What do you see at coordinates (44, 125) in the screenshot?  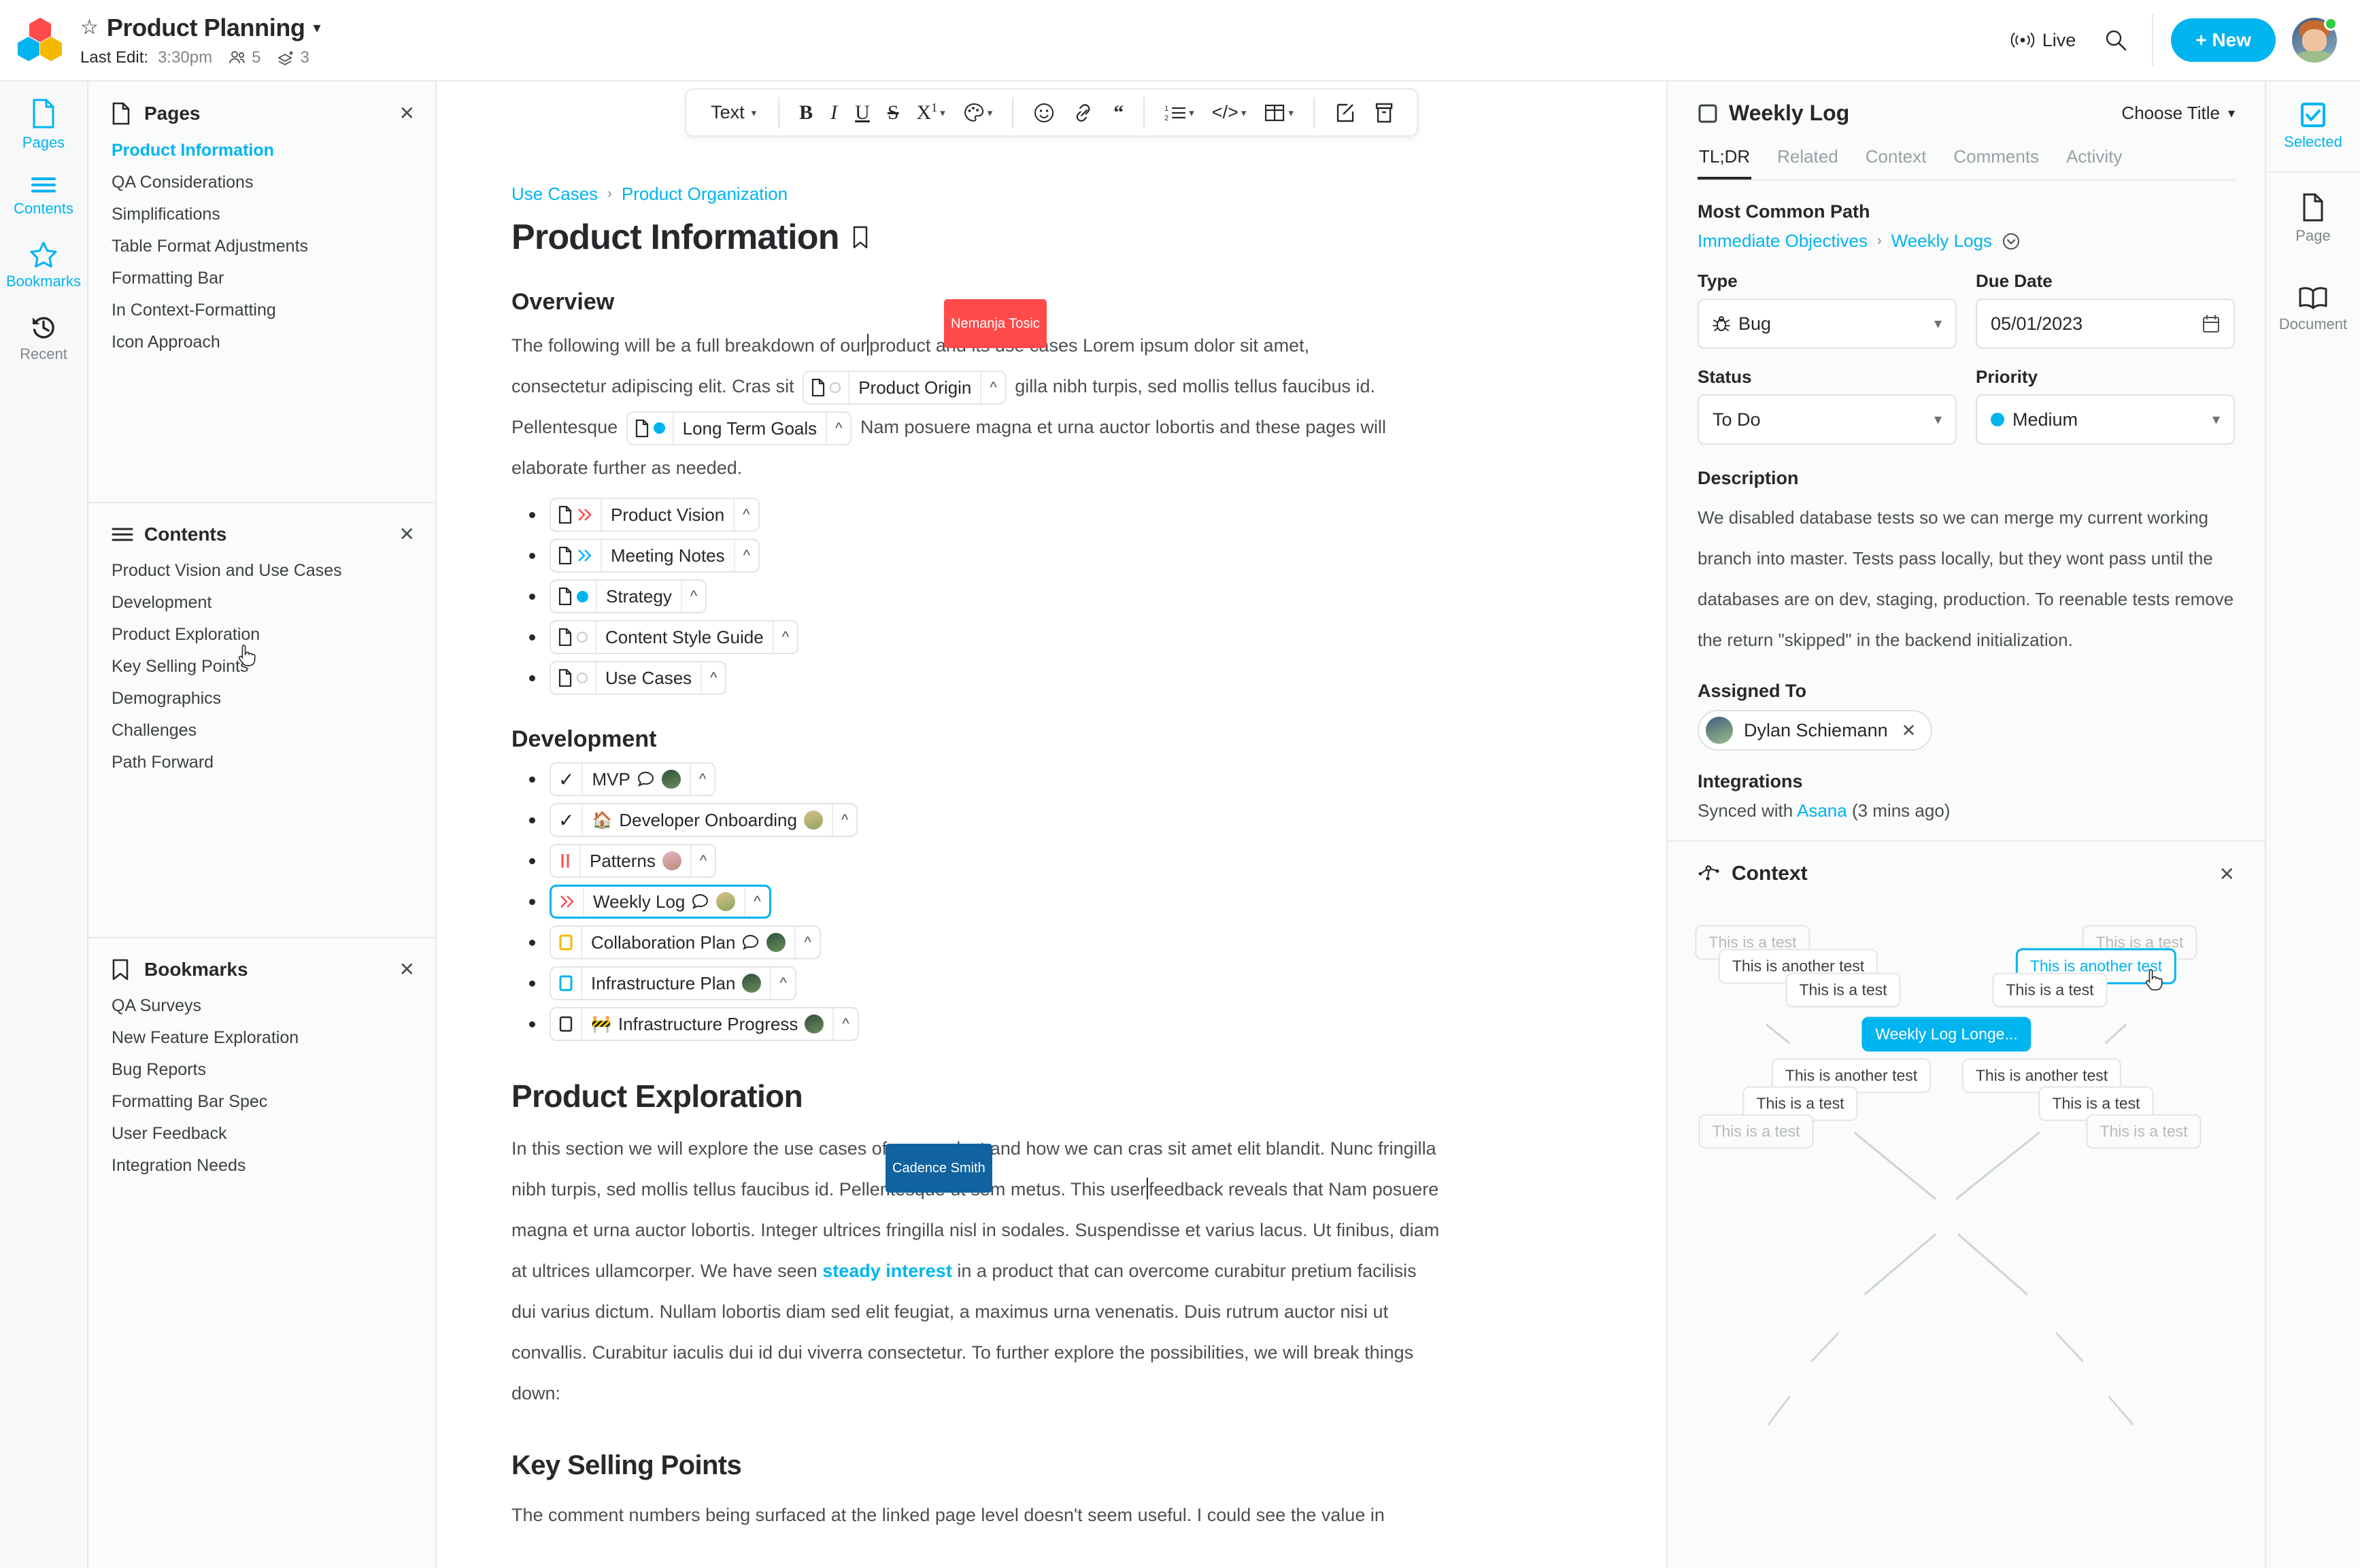 I see `rail-item-pages: Pages` at bounding box center [44, 125].